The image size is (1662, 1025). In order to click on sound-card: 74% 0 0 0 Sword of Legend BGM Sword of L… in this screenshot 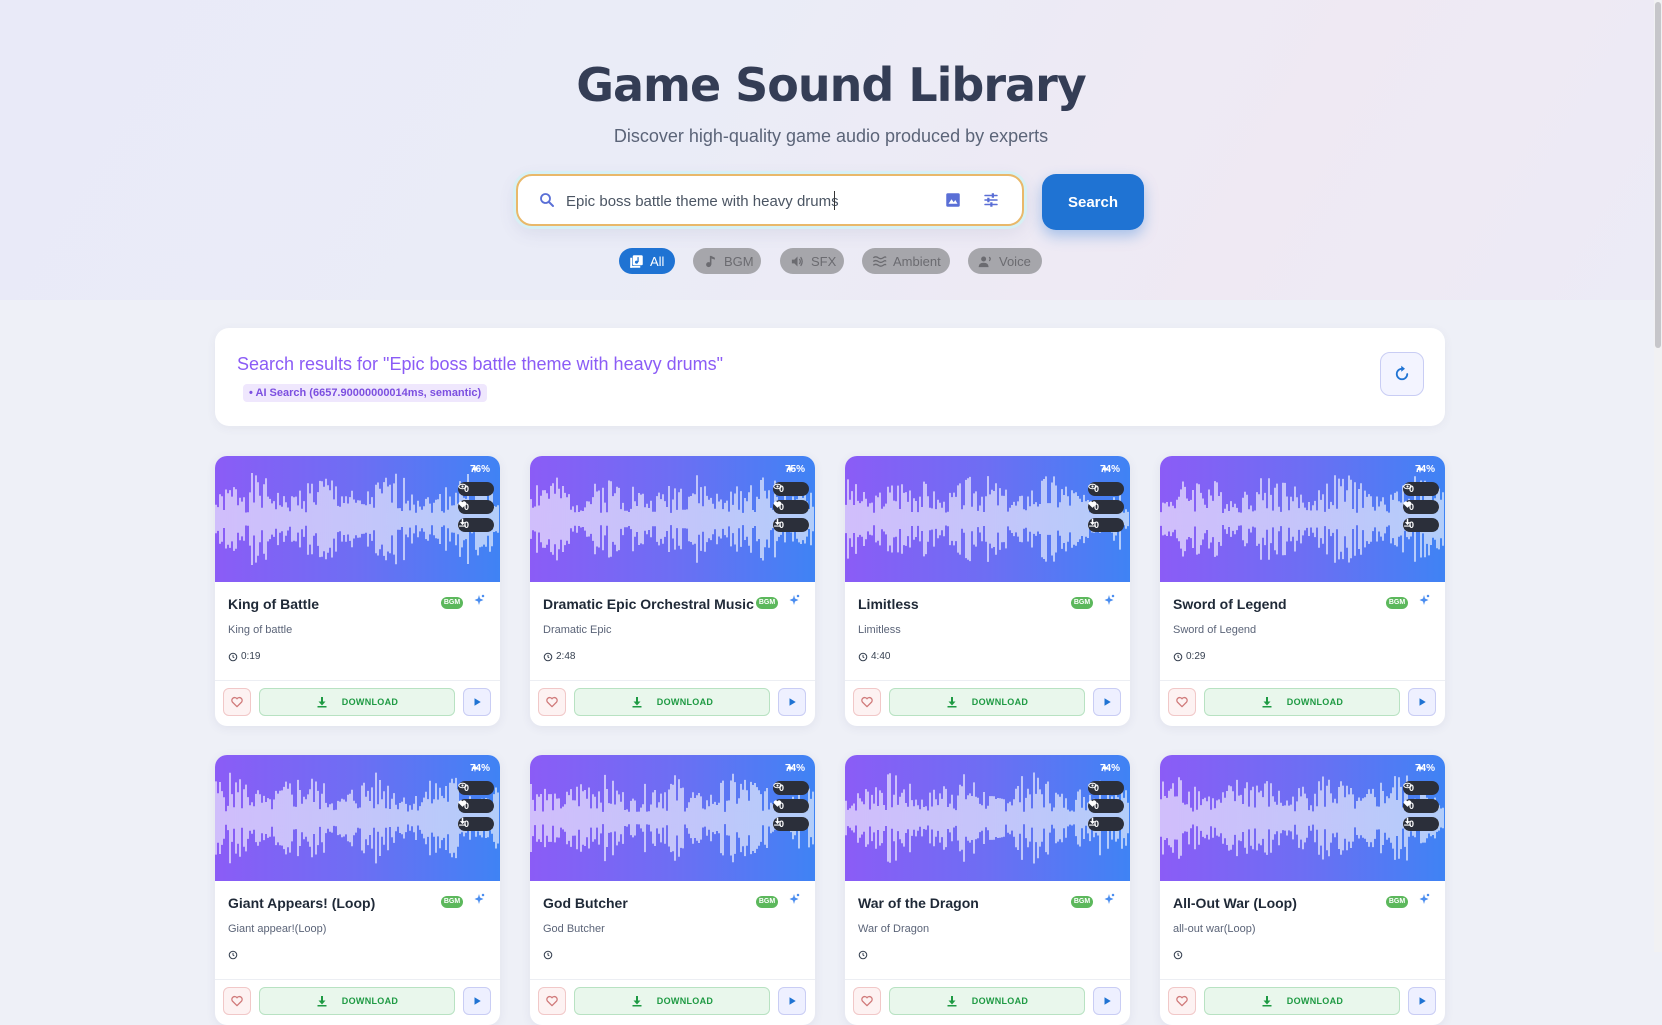, I will do `click(1302, 591)`.